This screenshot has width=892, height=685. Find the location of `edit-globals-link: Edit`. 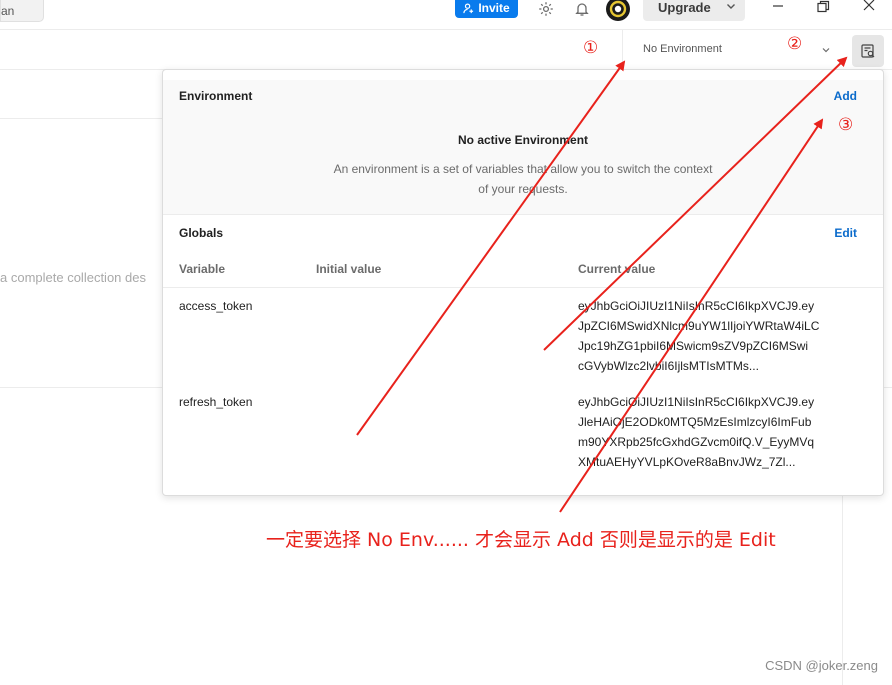

edit-globals-link: Edit is located at coordinates (845, 233).